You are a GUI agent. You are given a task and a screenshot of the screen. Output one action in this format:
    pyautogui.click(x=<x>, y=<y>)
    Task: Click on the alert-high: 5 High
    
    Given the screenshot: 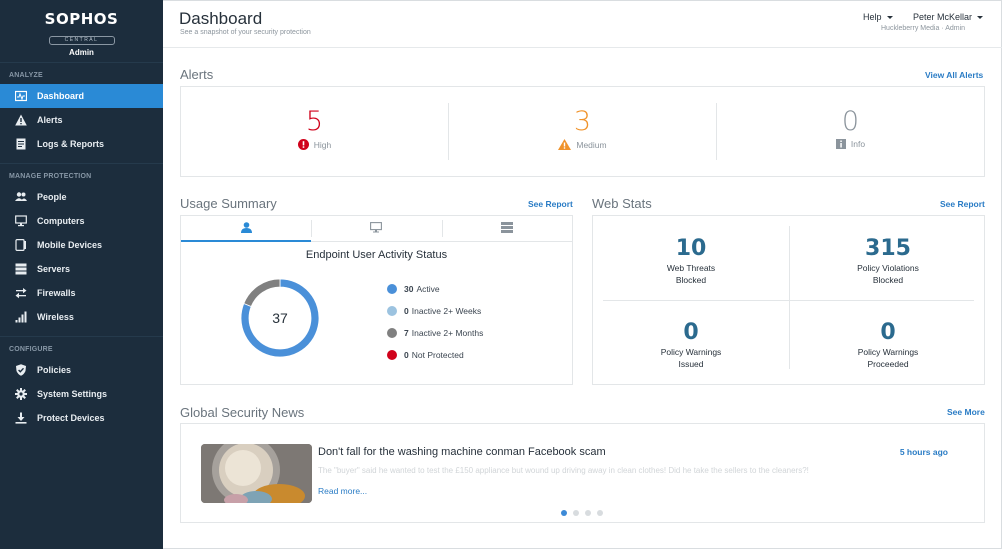 What is the action you would take?
    pyautogui.click(x=314, y=131)
    